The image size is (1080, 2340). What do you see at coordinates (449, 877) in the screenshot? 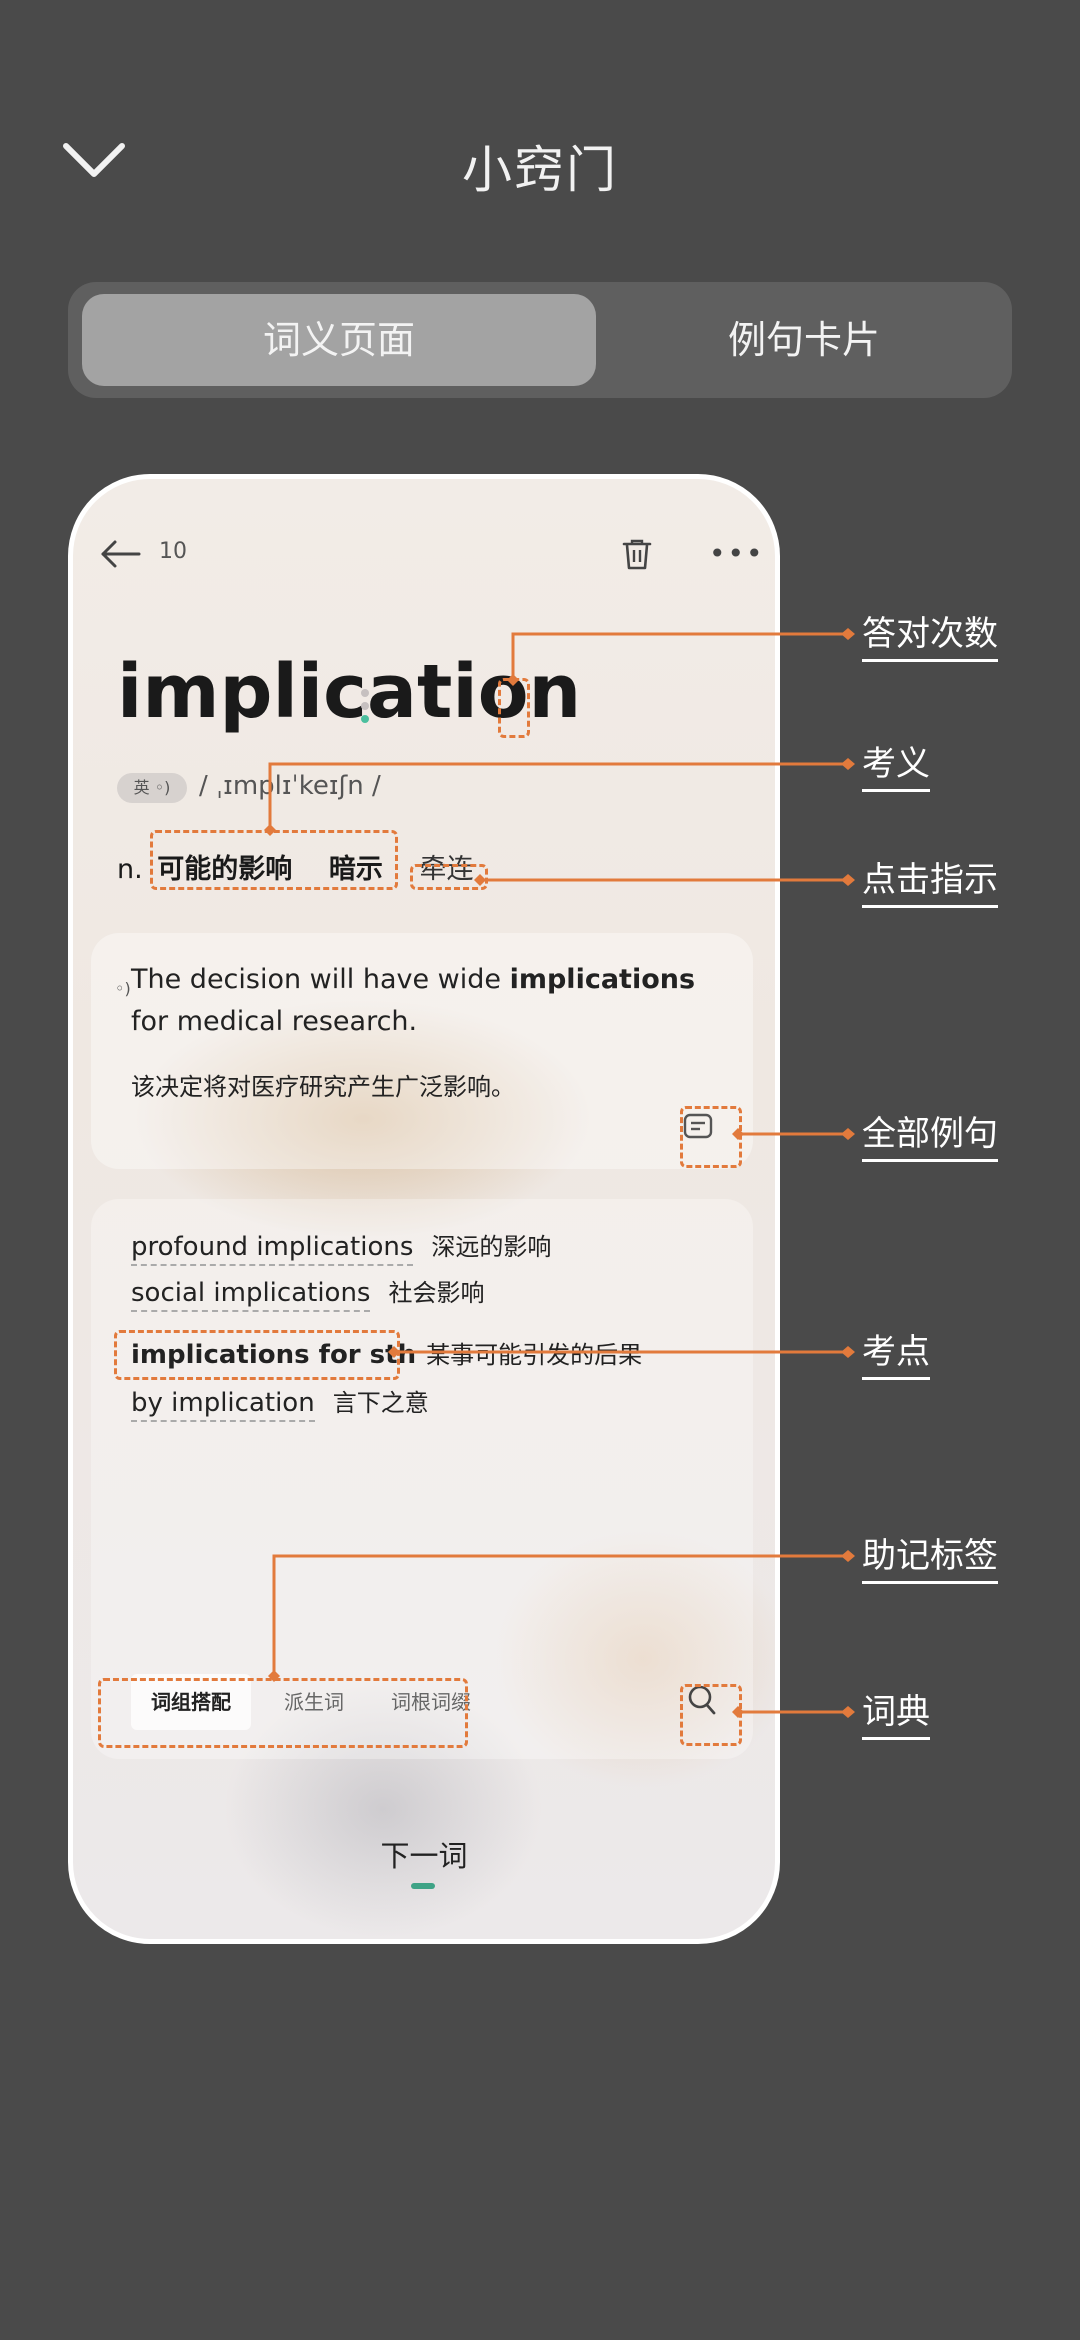
I see `highlight-box-tap-hint` at bounding box center [449, 877].